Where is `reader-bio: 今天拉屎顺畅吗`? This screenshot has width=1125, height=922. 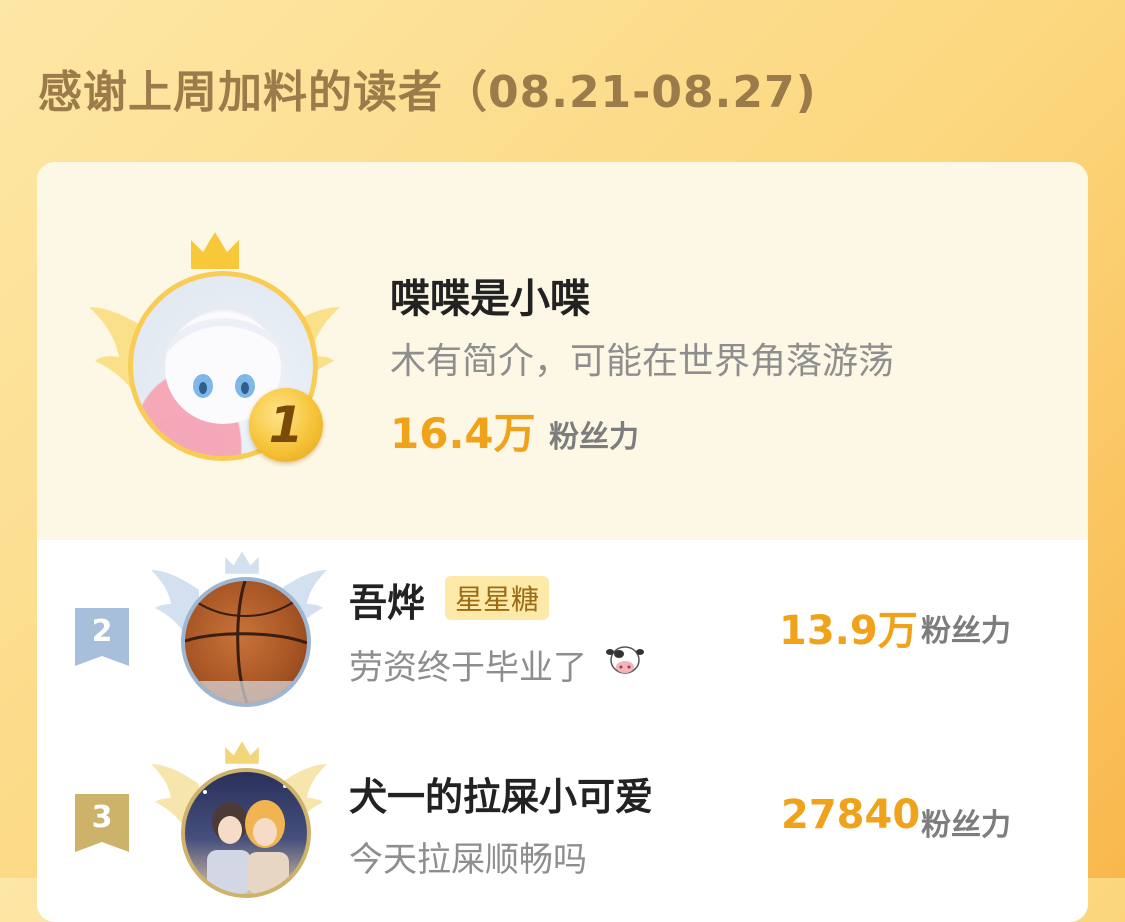 reader-bio: 今天拉屎顺畅吗 is located at coordinates (468, 860).